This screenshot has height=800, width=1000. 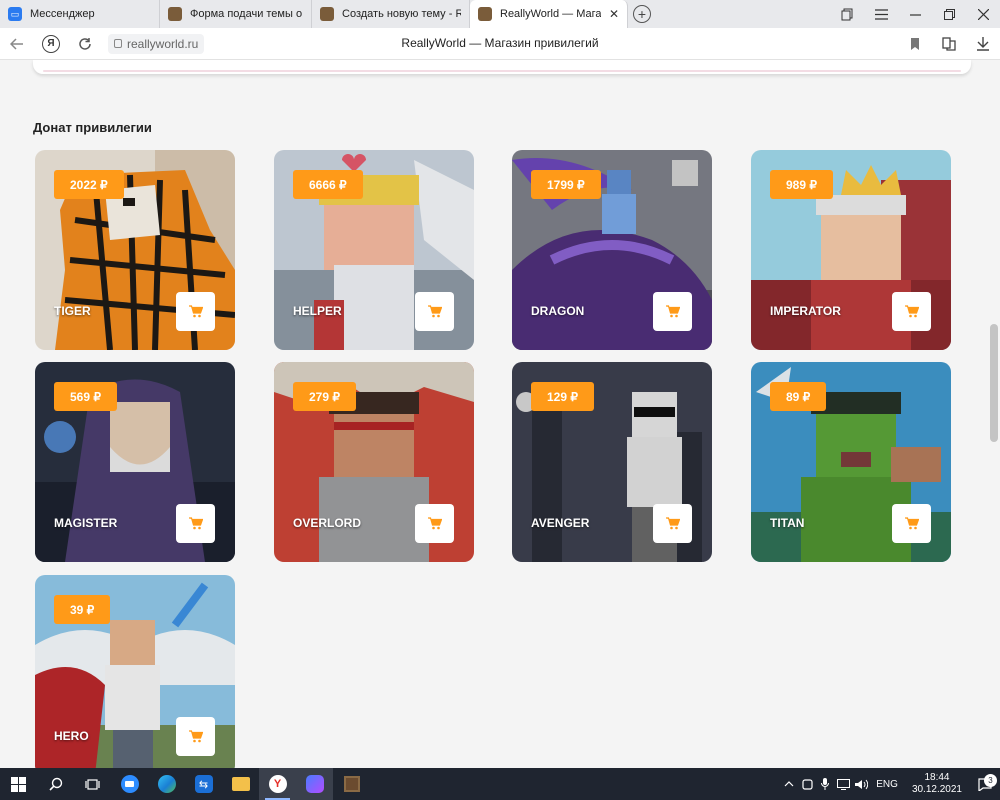 I want to click on clock-time: 18:44, so click(x=937, y=777).